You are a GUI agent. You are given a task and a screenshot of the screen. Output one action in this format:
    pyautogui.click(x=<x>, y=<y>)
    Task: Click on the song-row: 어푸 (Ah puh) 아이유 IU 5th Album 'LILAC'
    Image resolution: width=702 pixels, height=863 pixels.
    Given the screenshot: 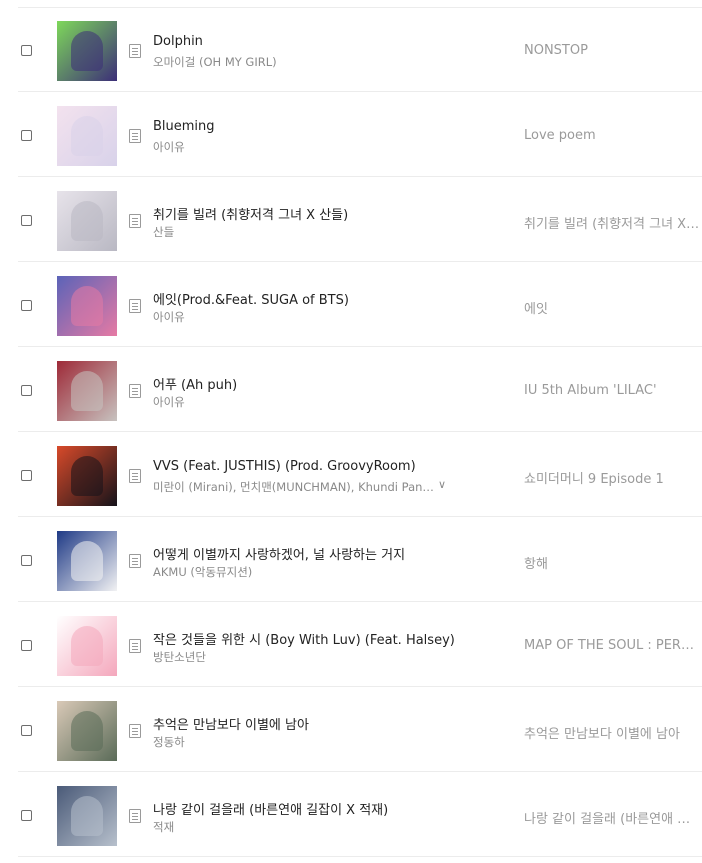 What is the action you would take?
    pyautogui.click(x=360, y=390)
    